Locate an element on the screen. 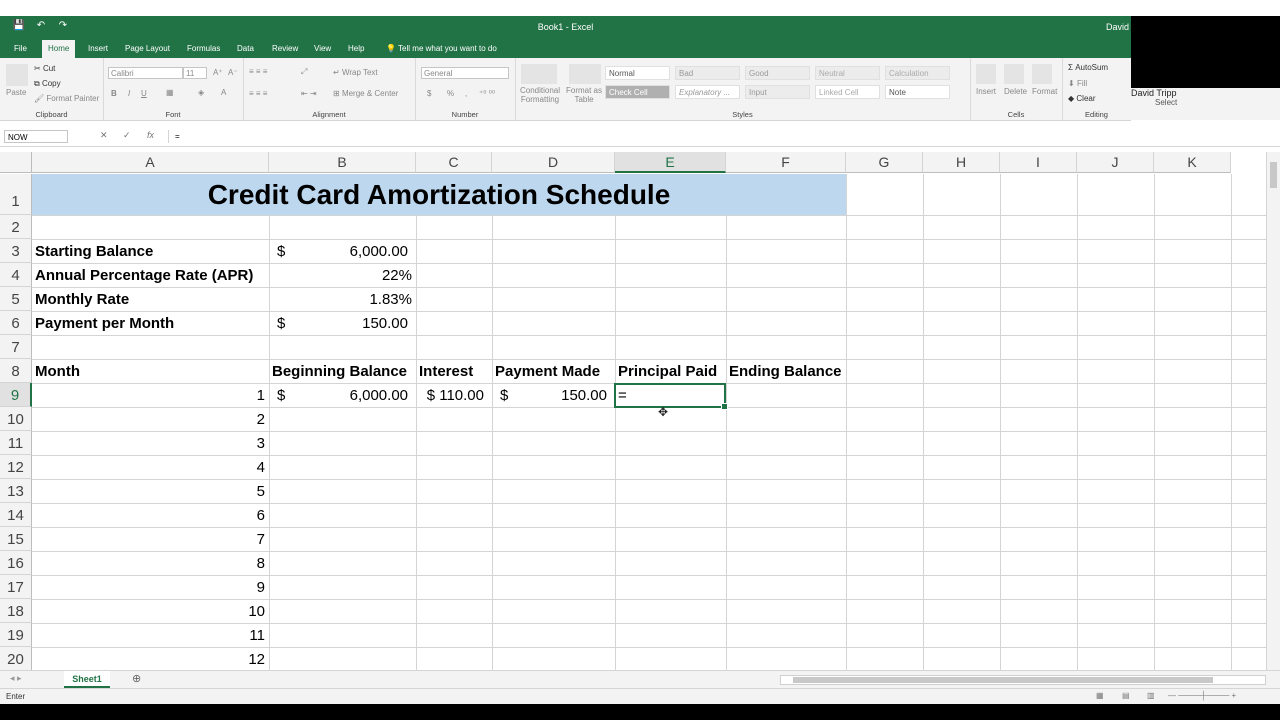 This screenshot has width=1280, height=720. borders-icon: ▦ is located at coordinates (170, 92).